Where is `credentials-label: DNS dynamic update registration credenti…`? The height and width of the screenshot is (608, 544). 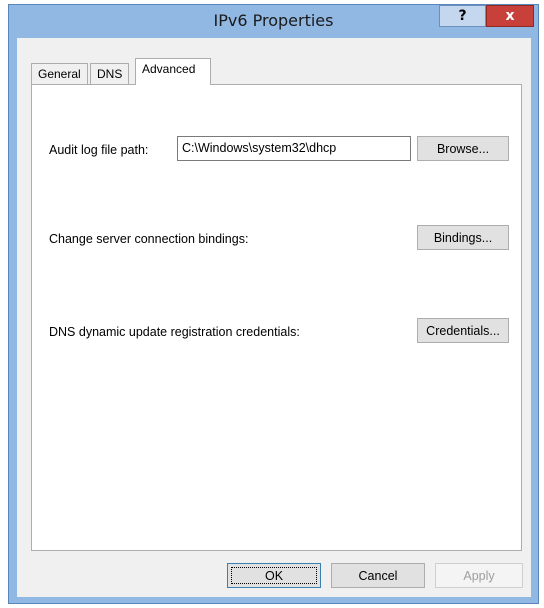
credentials-label: DNS dynamic update registration credenti… is located at coordinates (174, 332).